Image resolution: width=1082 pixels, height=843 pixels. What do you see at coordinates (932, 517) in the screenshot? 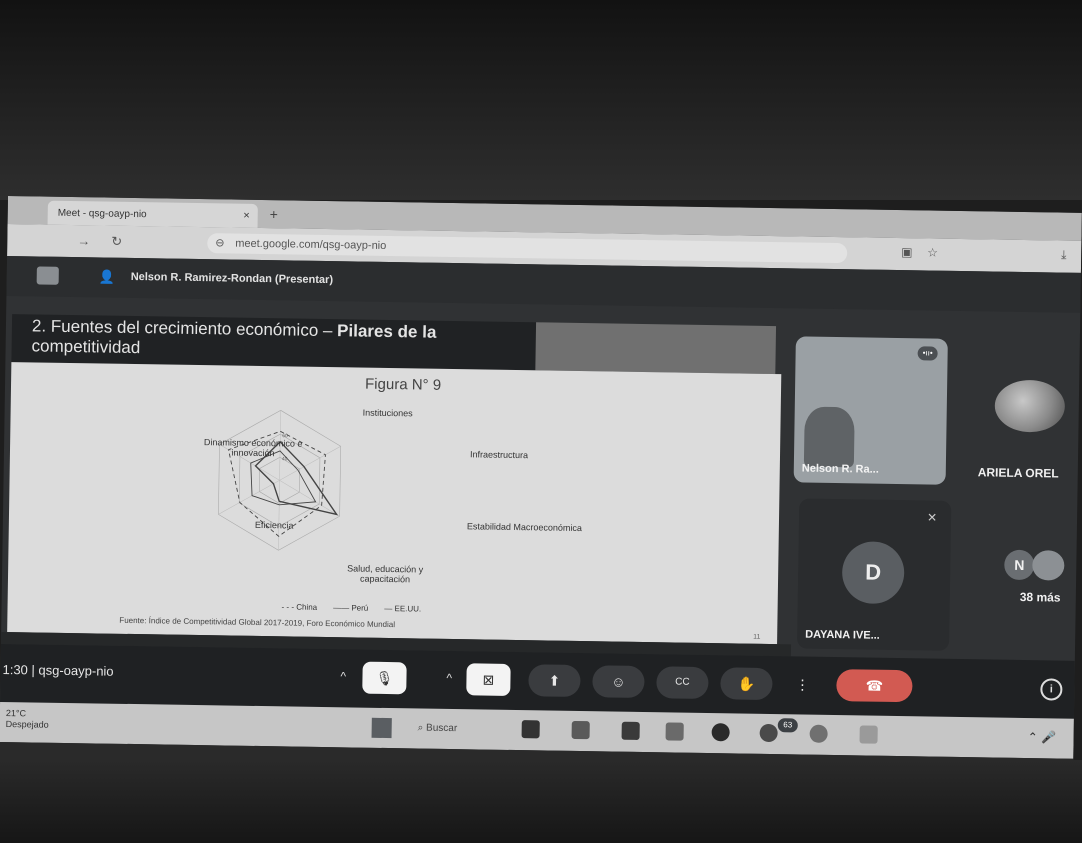
I see `mic-off-icon: ✕` at bounding box center [932, 517].